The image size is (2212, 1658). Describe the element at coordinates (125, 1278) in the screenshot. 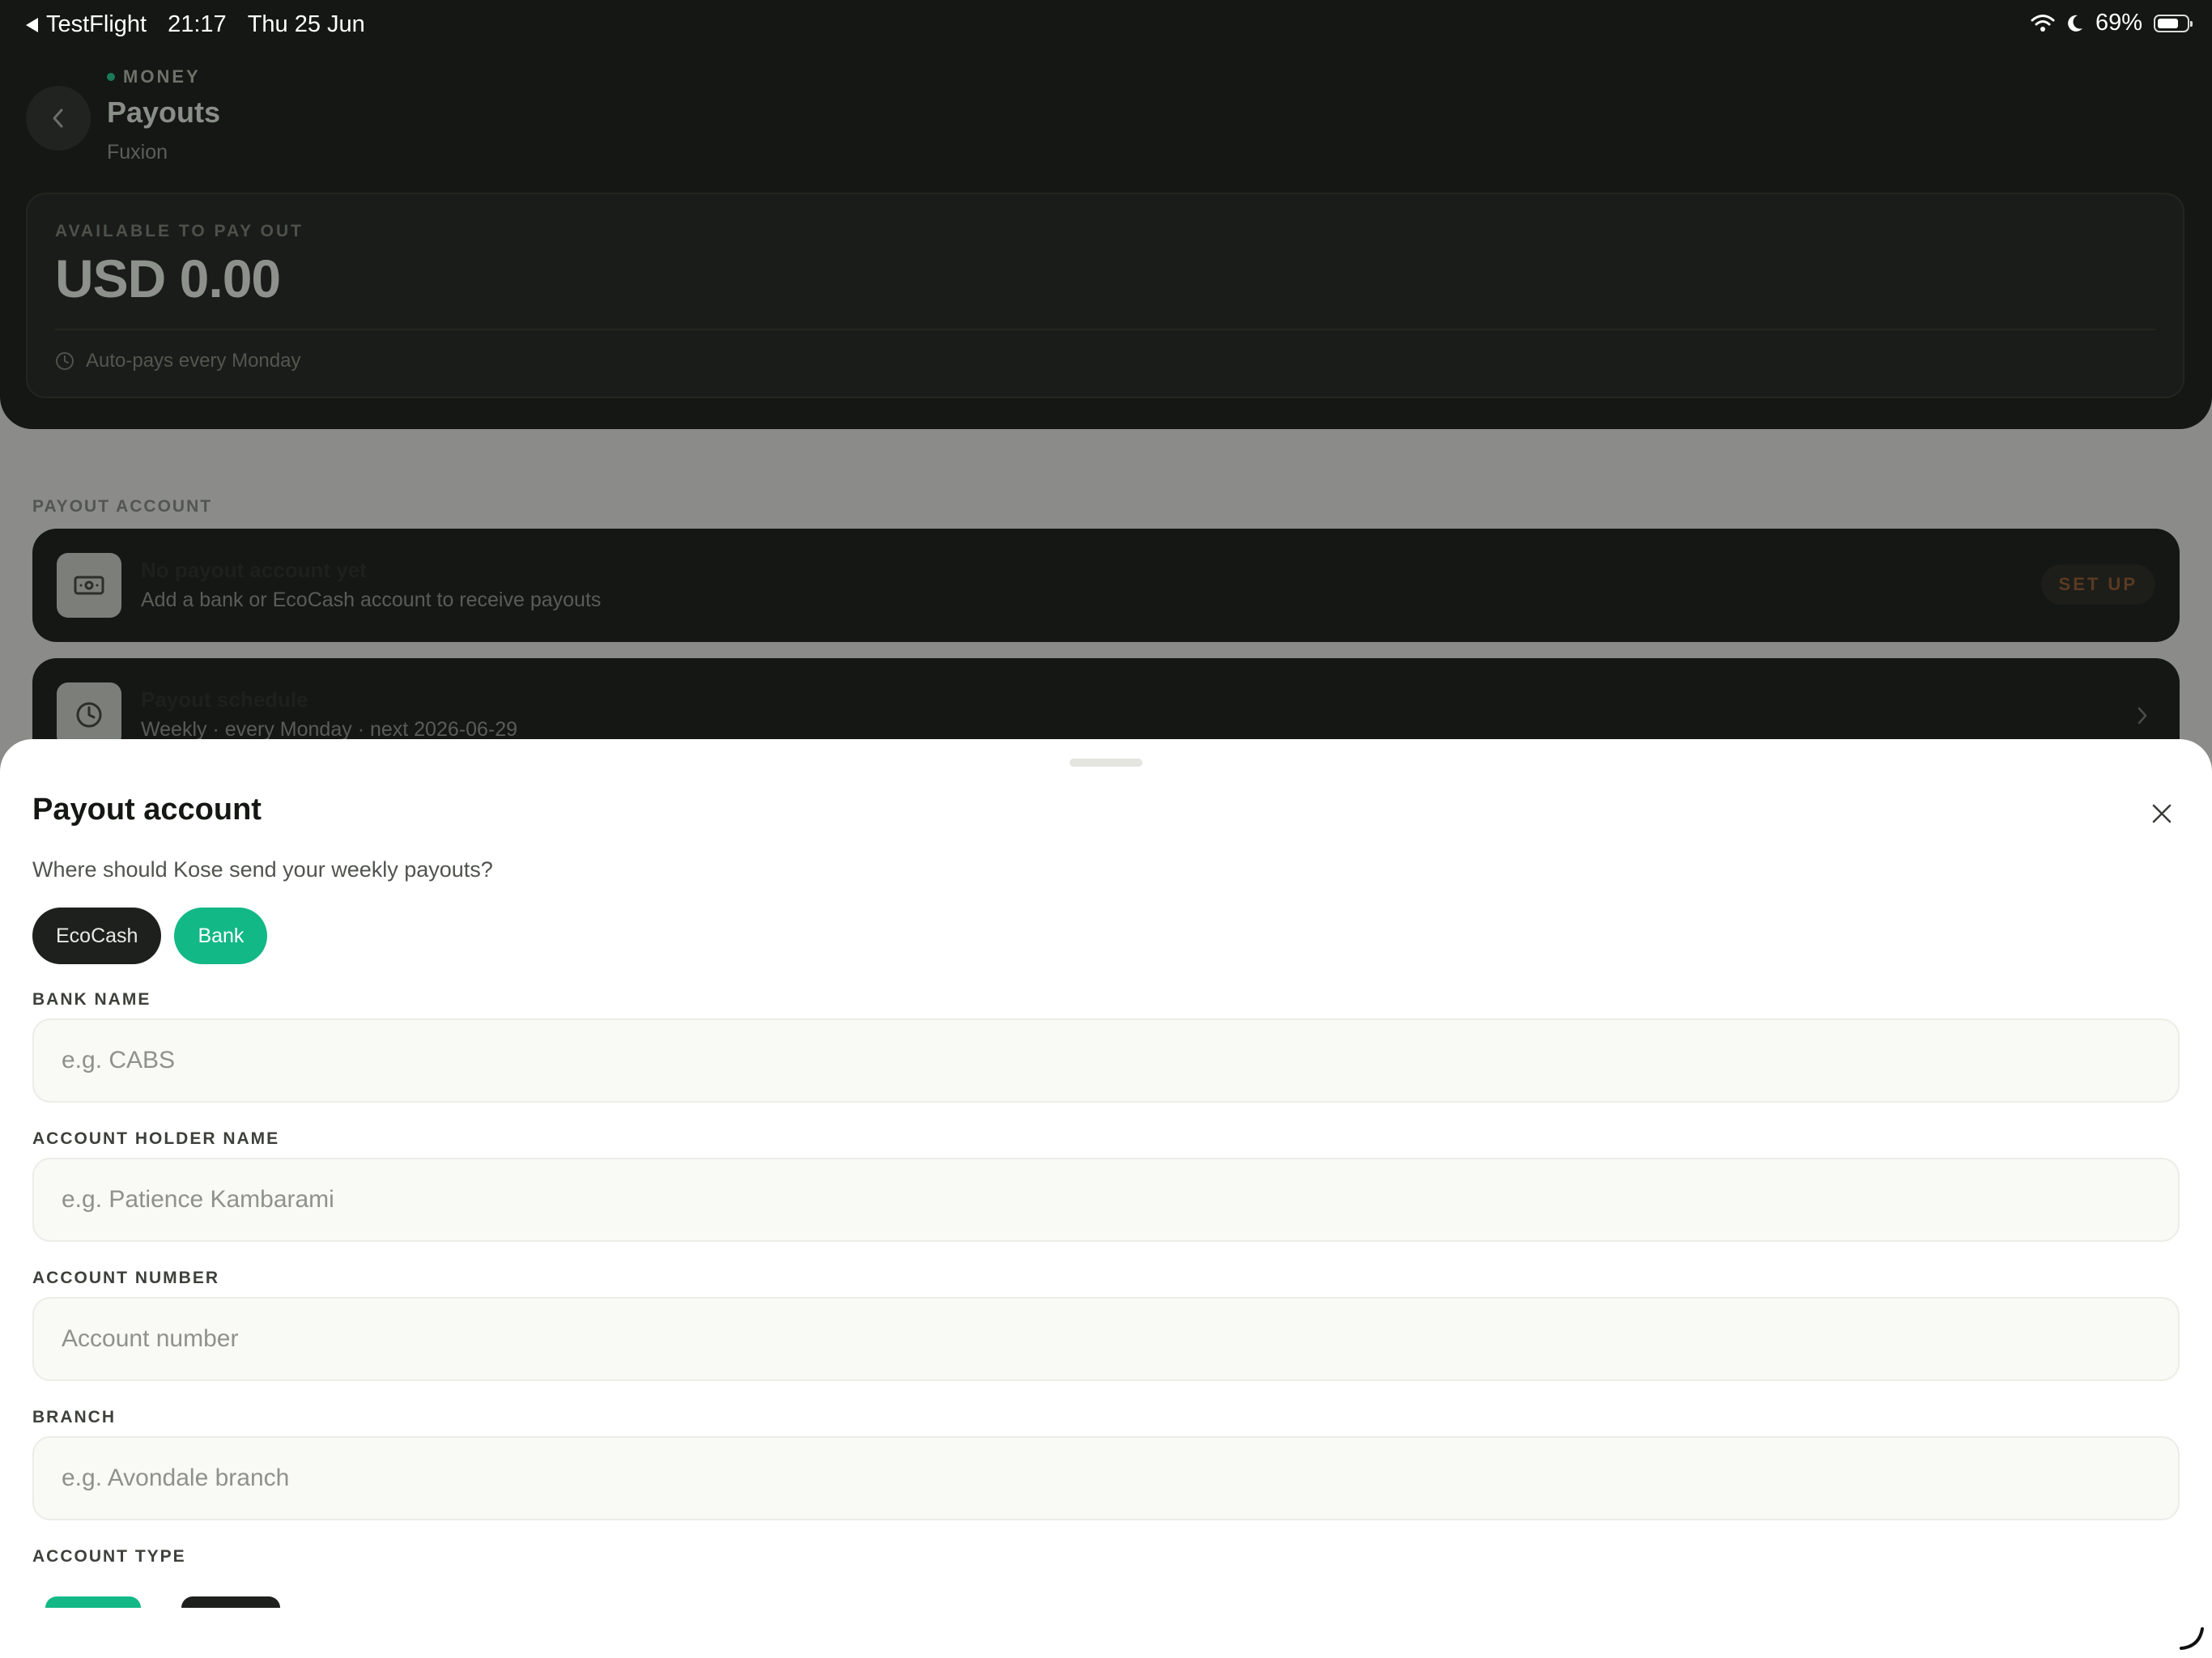

I see `account-number-label: ACCOUNT NUMBER` at that location.